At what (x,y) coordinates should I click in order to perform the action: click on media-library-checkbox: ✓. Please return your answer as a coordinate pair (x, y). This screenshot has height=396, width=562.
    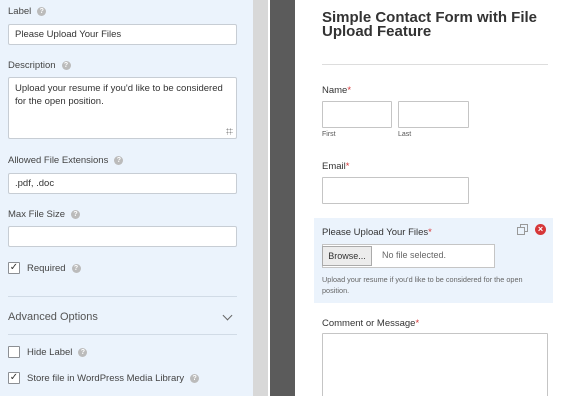
    Looking at the image, I should click on (14, 378).